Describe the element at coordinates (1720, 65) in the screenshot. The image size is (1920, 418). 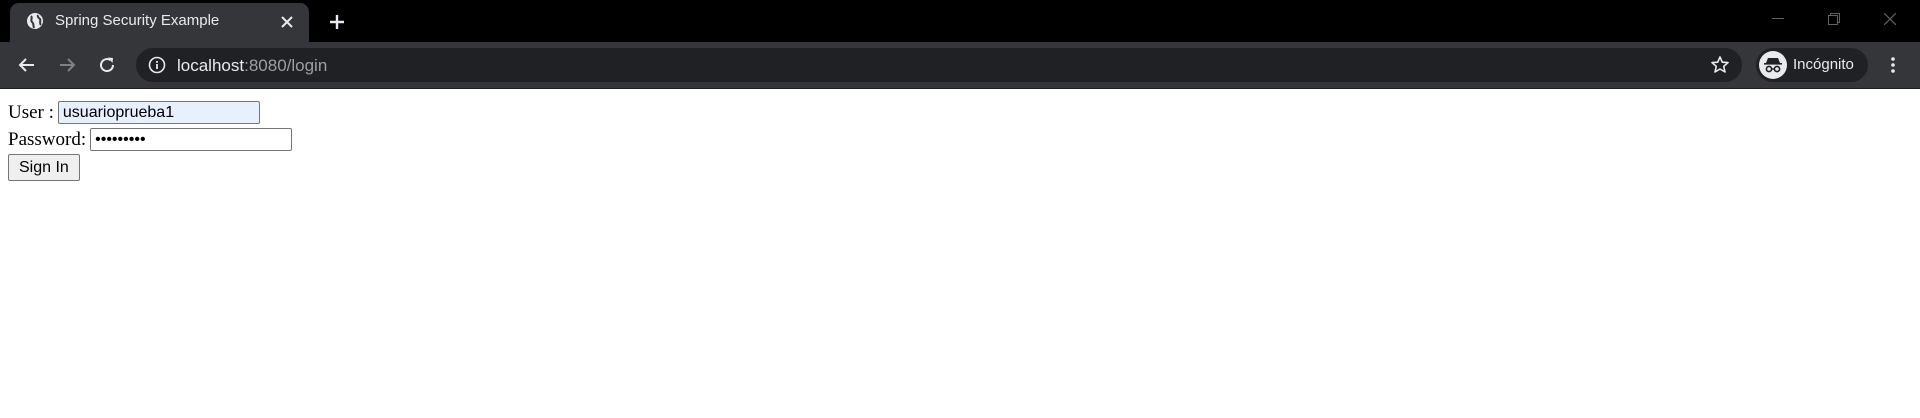
I see `bookmark-star-icon` at that location.